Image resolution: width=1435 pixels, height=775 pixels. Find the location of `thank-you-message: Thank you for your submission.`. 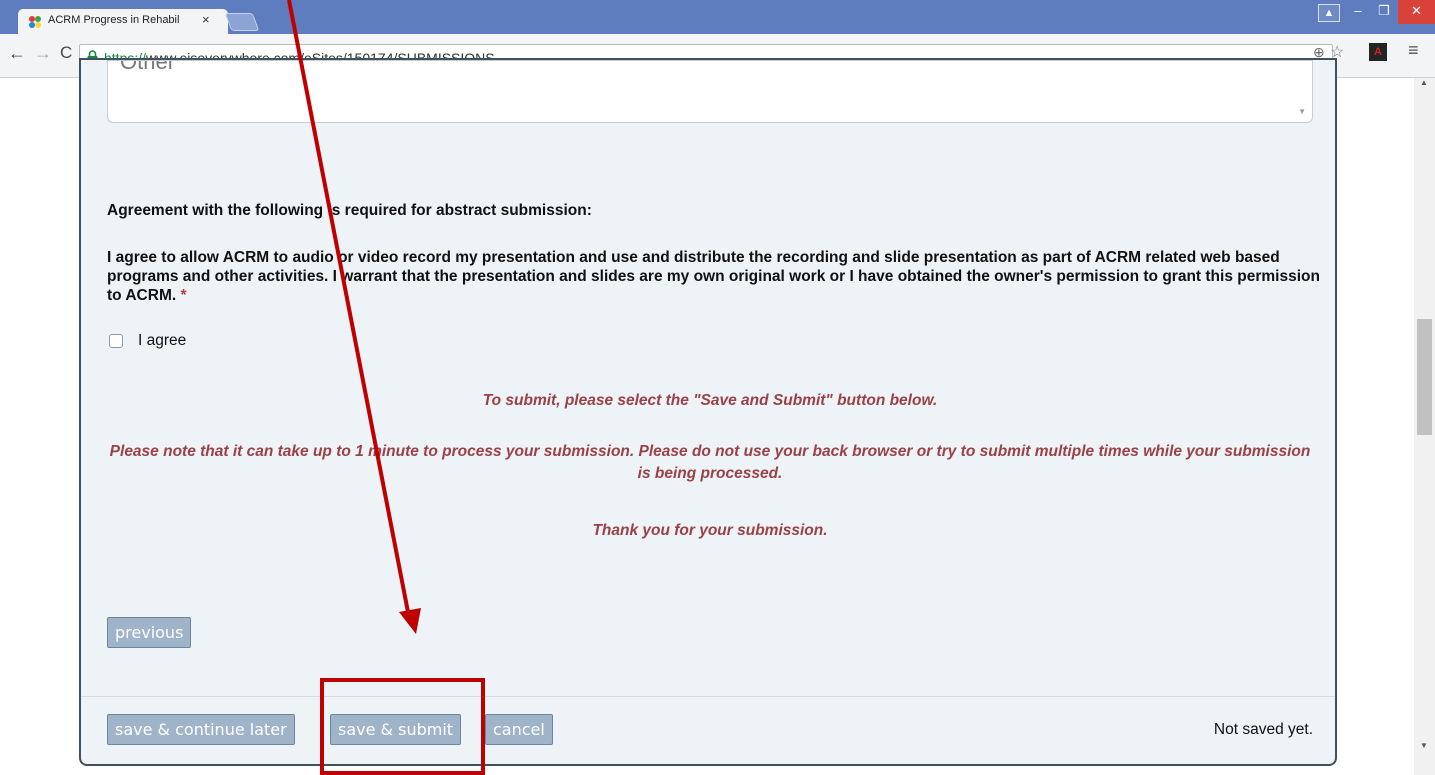

thank-you-message: Thank you for your submission. is located at coordinates (710, 530).